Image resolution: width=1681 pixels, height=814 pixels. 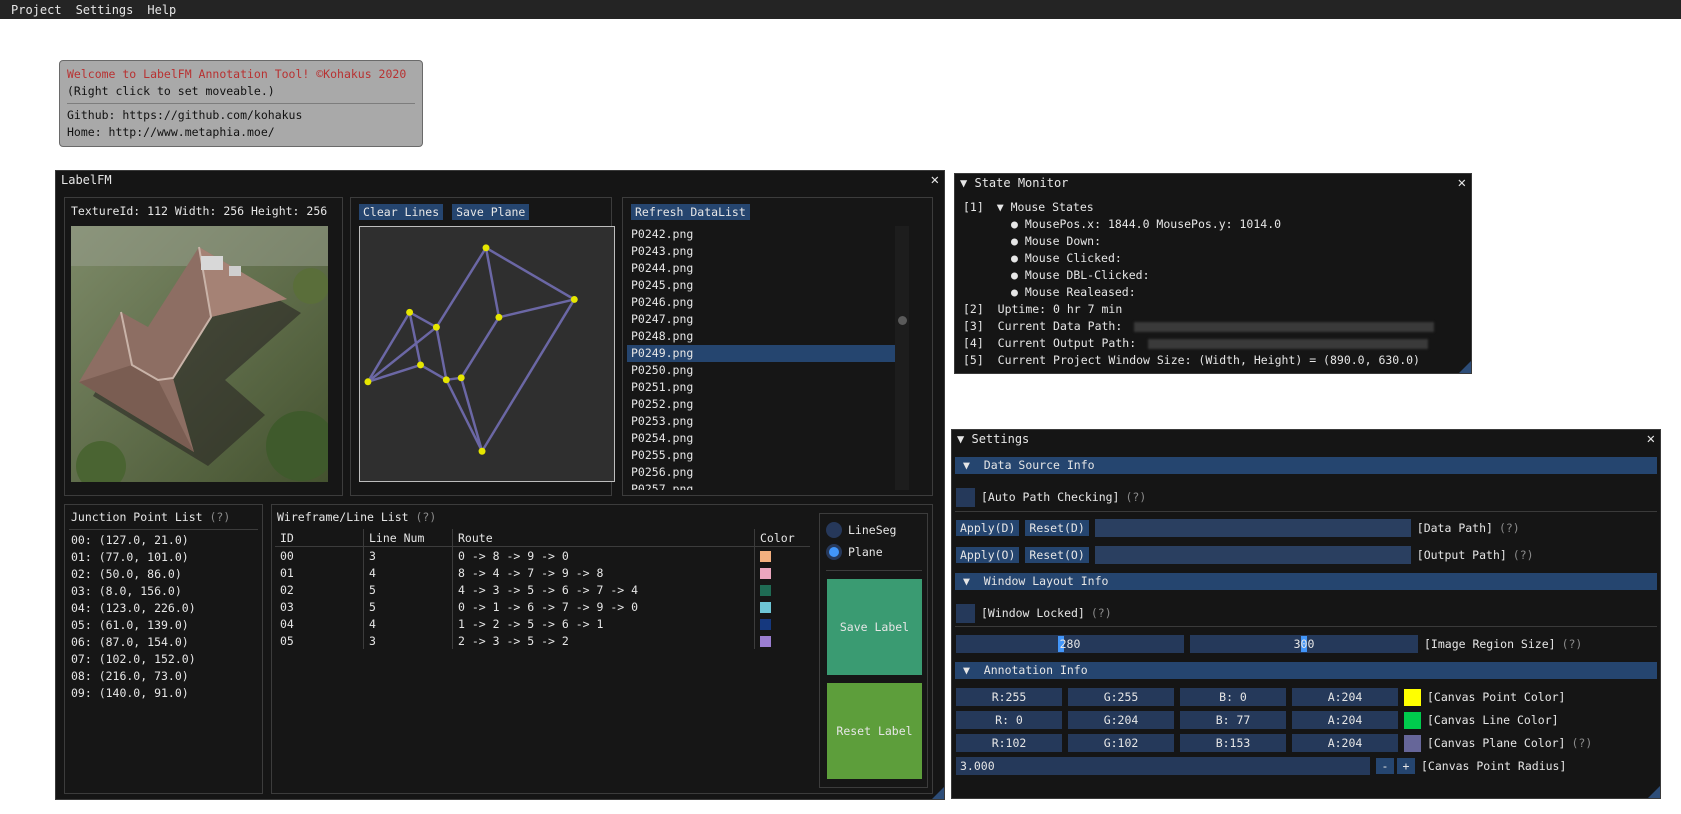 I want to click on radio-icon, so click(x=834, y=530).